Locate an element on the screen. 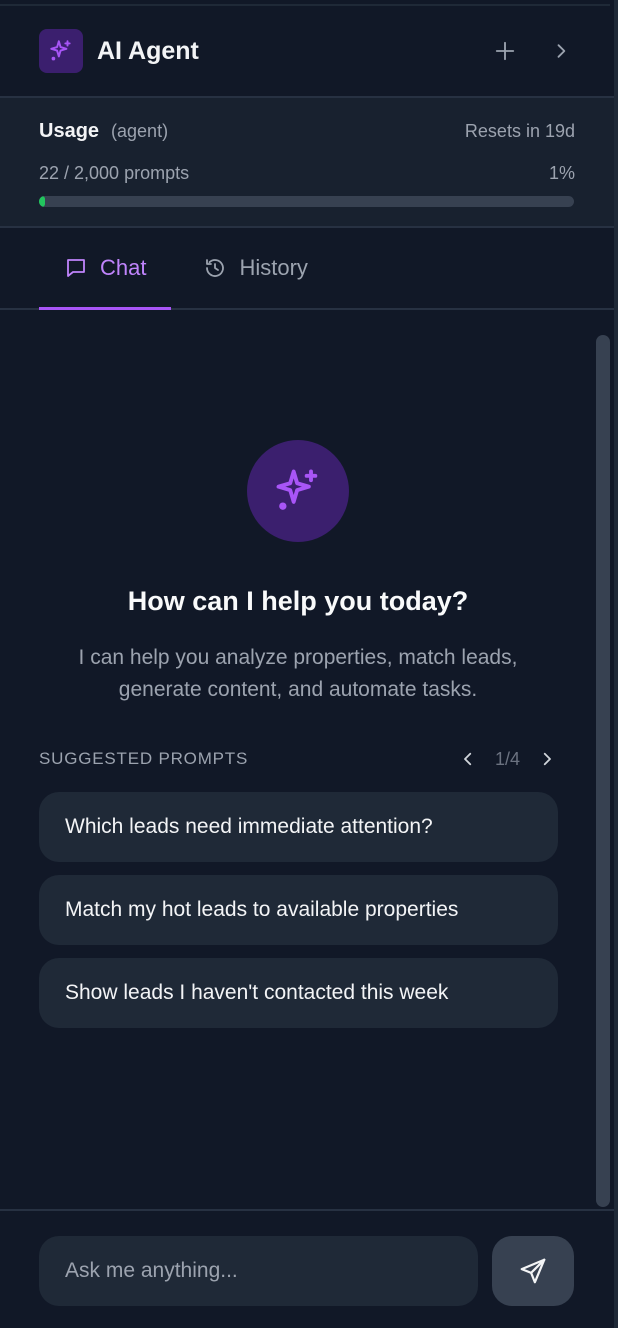 This screenshot has height=1328, width=618. scrollbar is located at coordinates (603, 771).